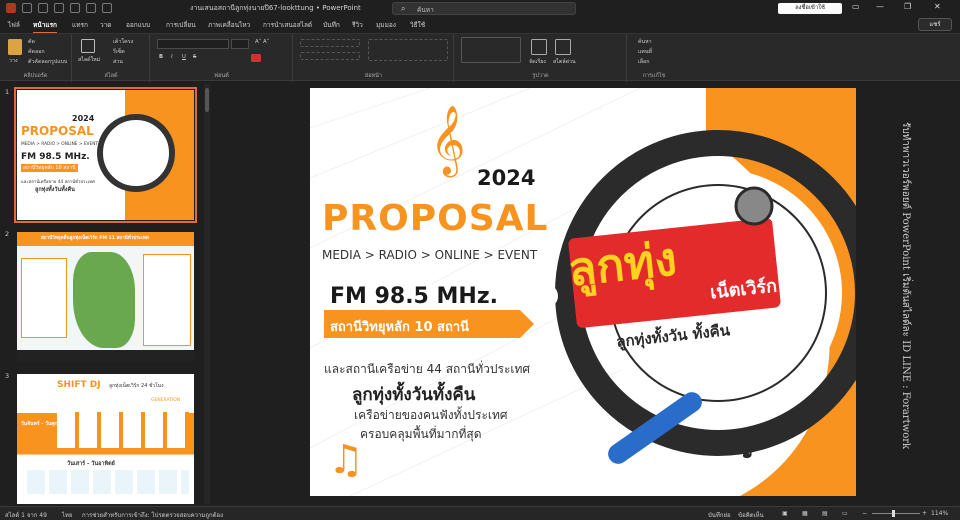 This screenshot has width=960, height=520. Describe the element at coordinates (106, 25) in the screenshot. I see `tab-draw: วาด` at that location.